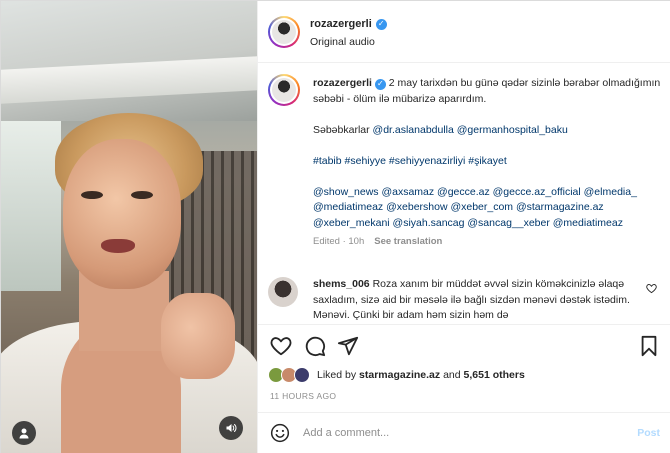 Image resolution: width=670 pixels, height=453 pixels. Describe the element at coordinates (648, 433) in the screenshot. I see `post-comment-button: Post` at that location.